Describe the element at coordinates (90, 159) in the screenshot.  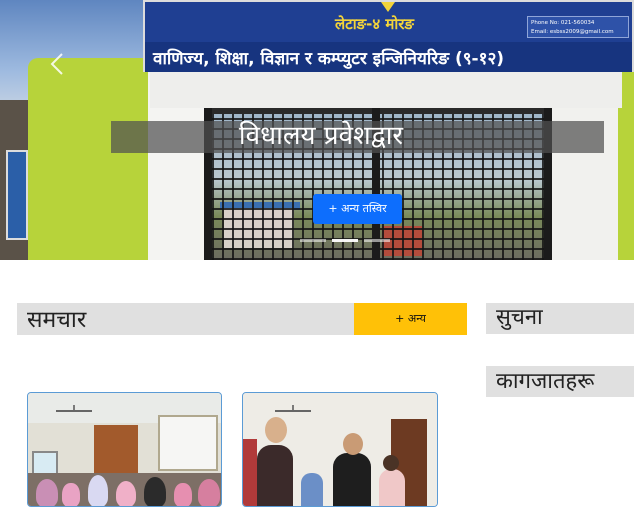
I see `gate-pillar-left` at that location.